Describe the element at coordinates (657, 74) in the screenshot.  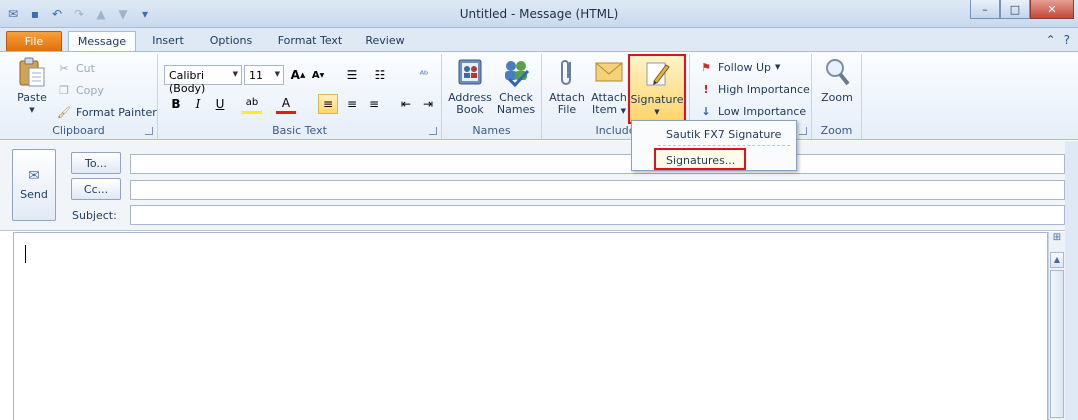
I see `pen-icon` at that location.